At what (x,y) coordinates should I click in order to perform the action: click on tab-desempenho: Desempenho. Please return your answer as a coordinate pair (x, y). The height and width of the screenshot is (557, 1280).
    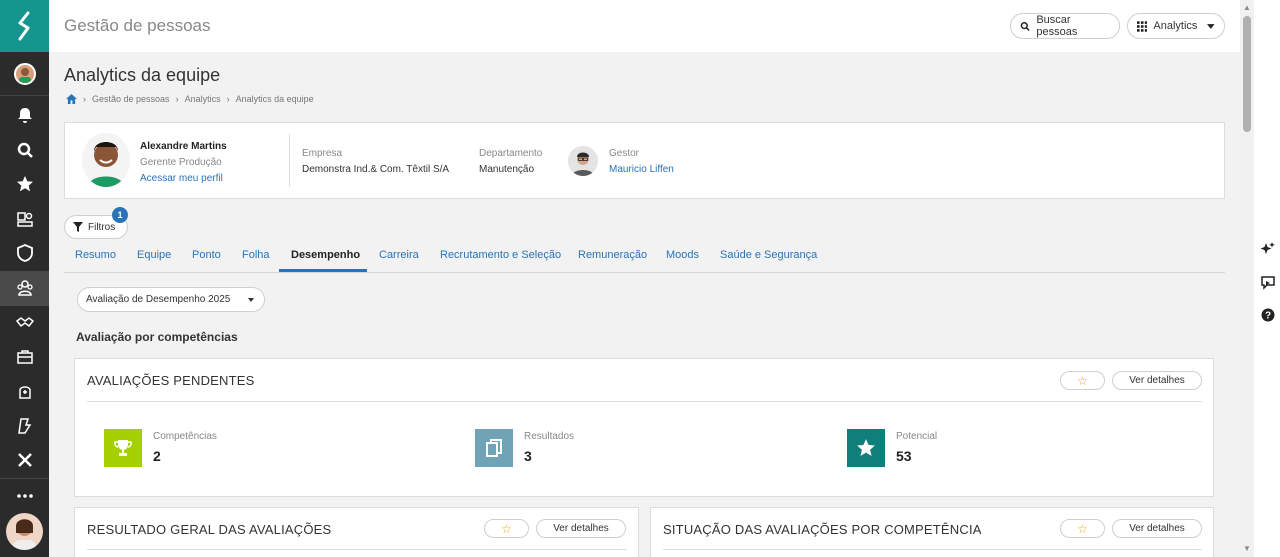
    Looking at the image, I should click on (325, 255).